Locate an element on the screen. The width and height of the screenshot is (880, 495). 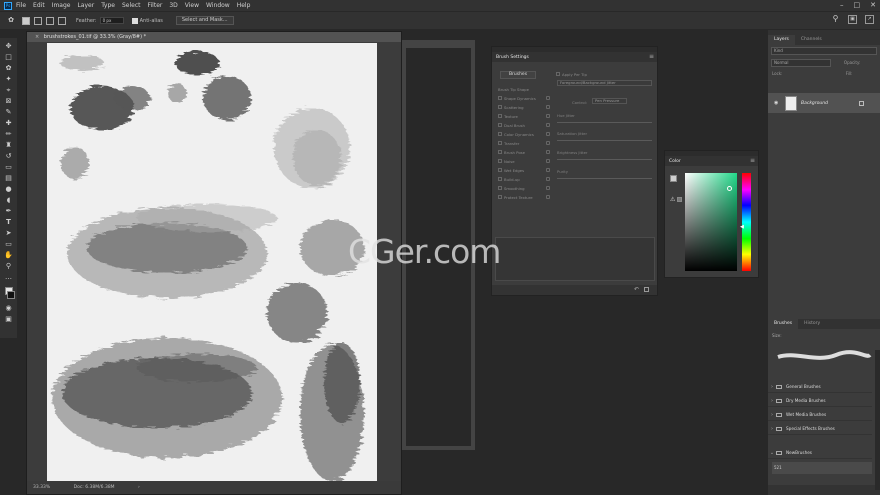
out-of-gamut-warning-icon: ⚠ is located at coordinates (672, 199).